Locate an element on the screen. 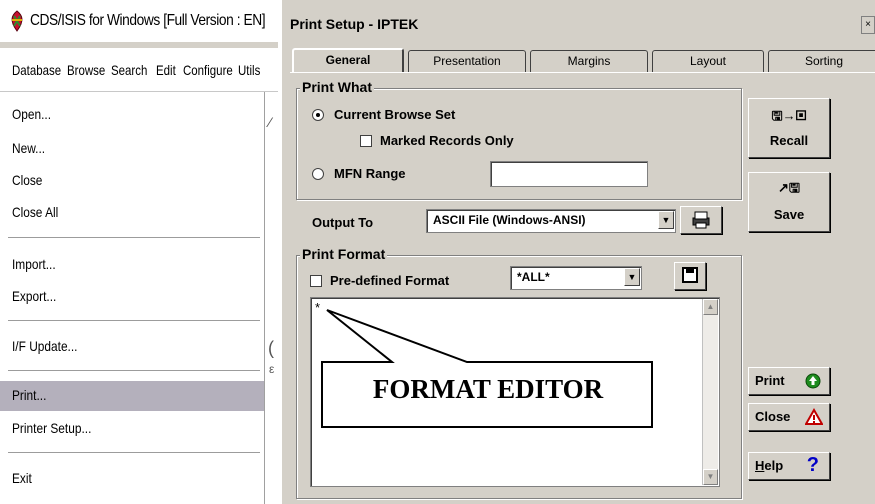 This screenshot has height=504, width=875. menu-edit: Edit is located at coordinates (166, 70).